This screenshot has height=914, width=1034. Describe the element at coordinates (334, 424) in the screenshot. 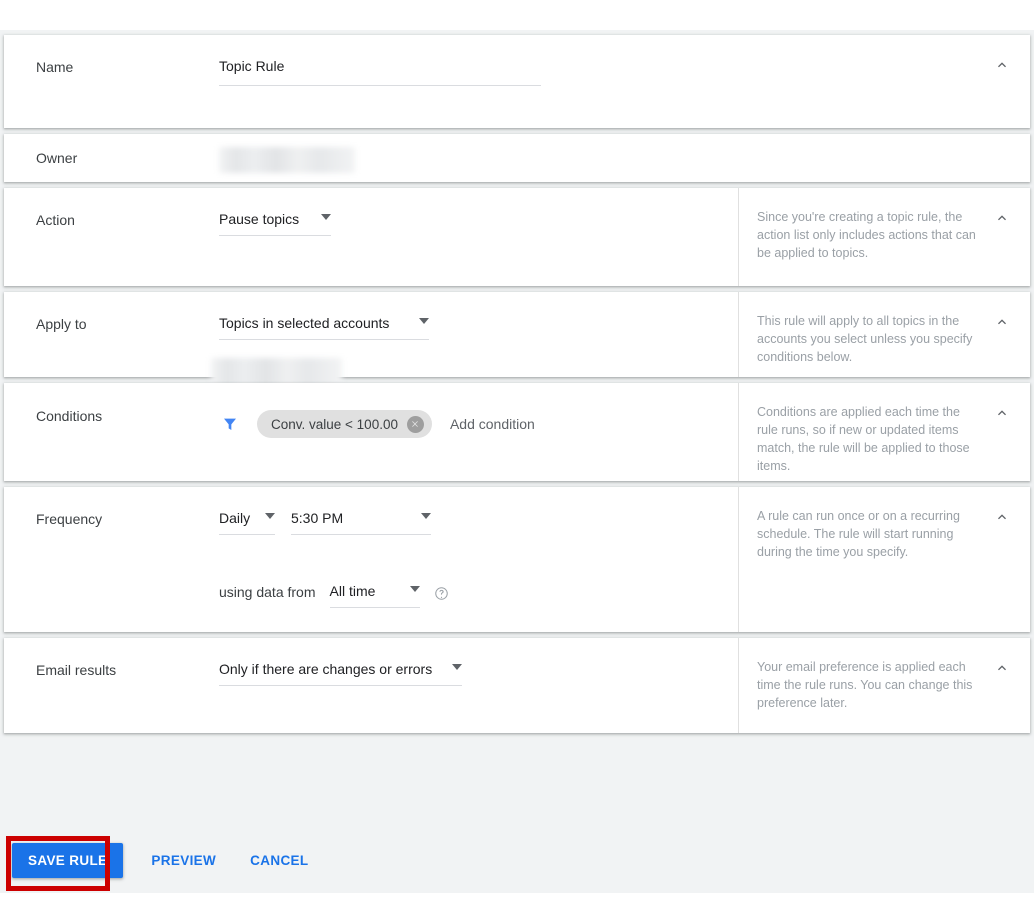

I see `condition-chip-label: Conv. value < 100.00` at that location.